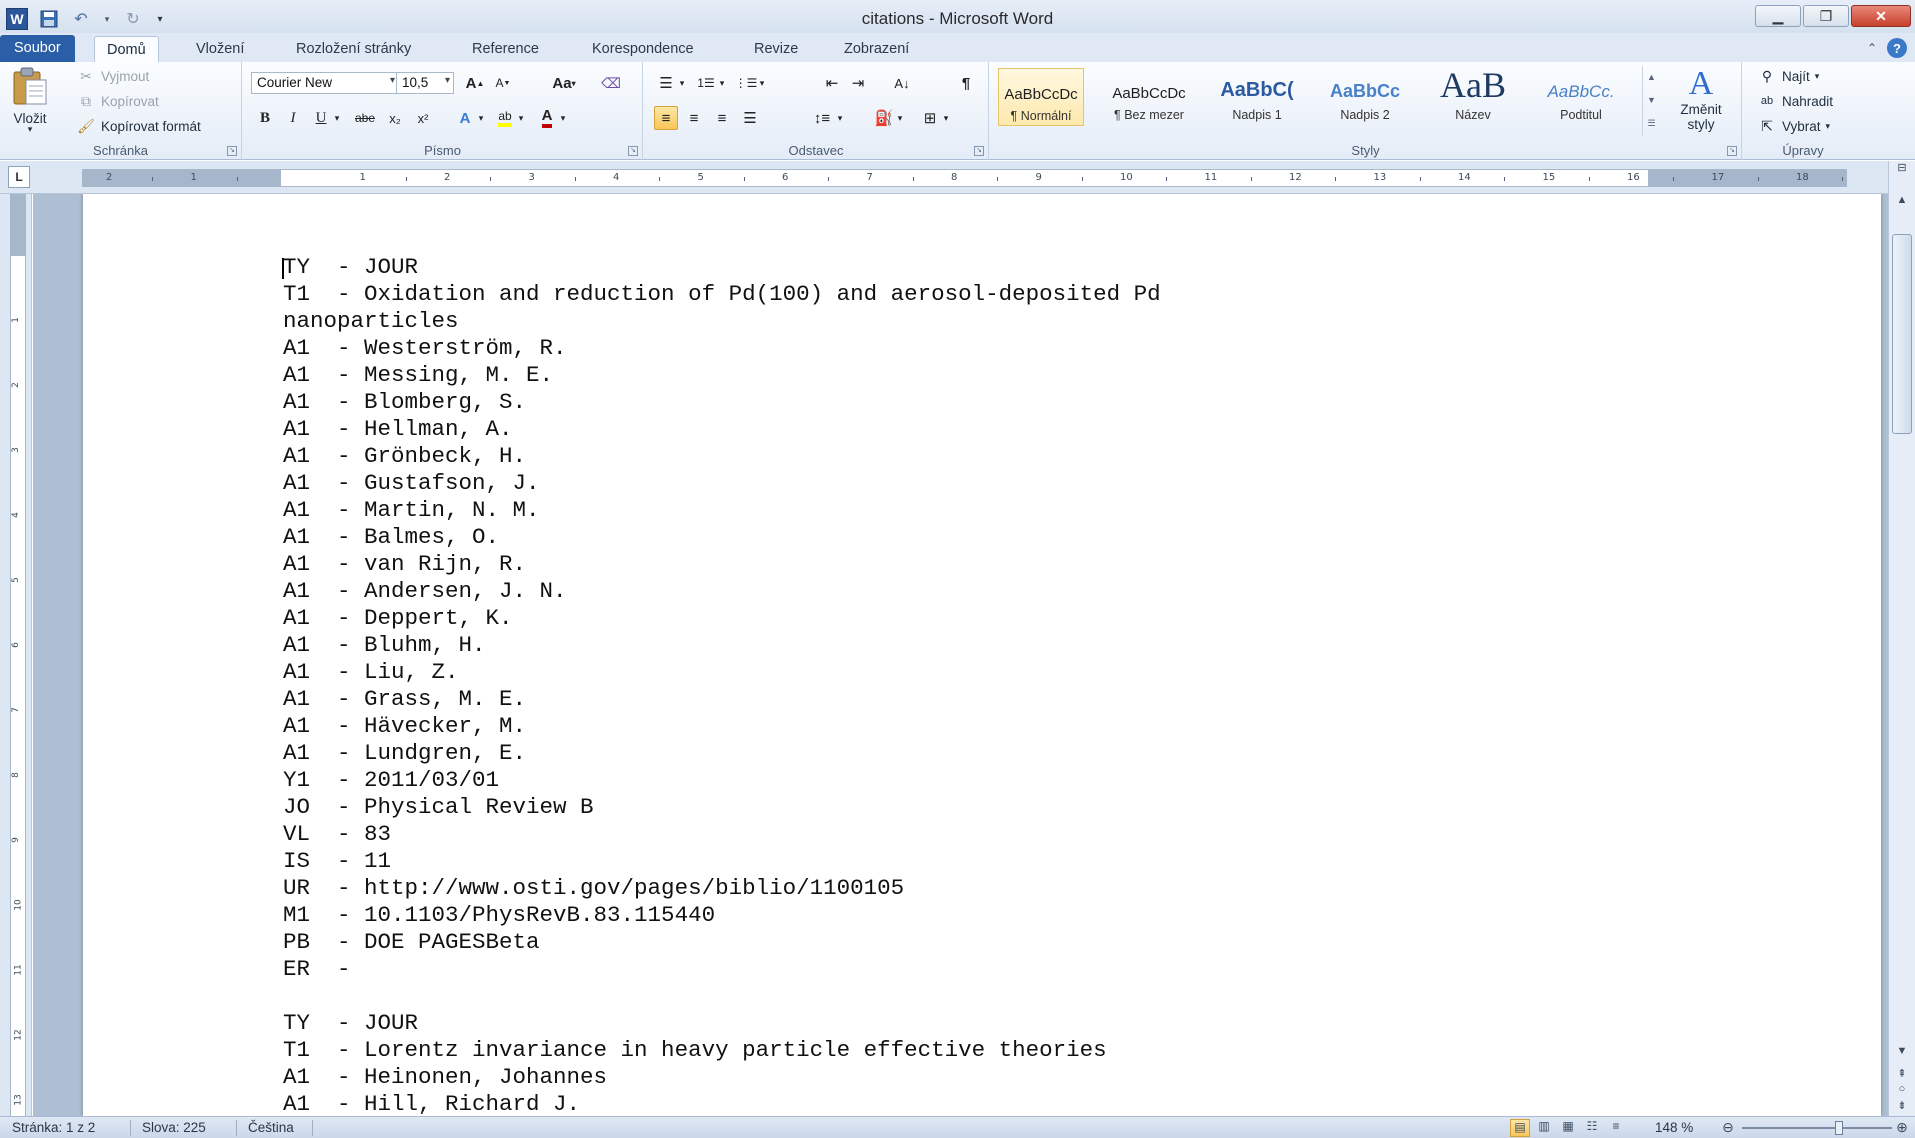 This screenshot has height=1138, width=1915. Describe the element at coordinates (666, 83) in the screenshot. I see `bullets-button: ☰` at that location.